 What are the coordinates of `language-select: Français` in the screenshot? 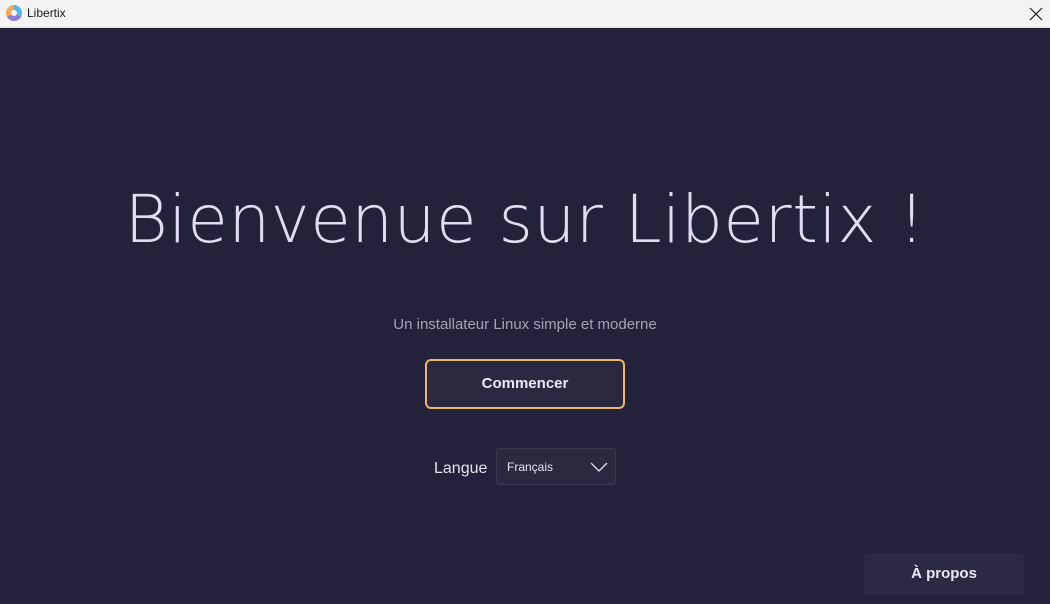 It's located at (556, 466).